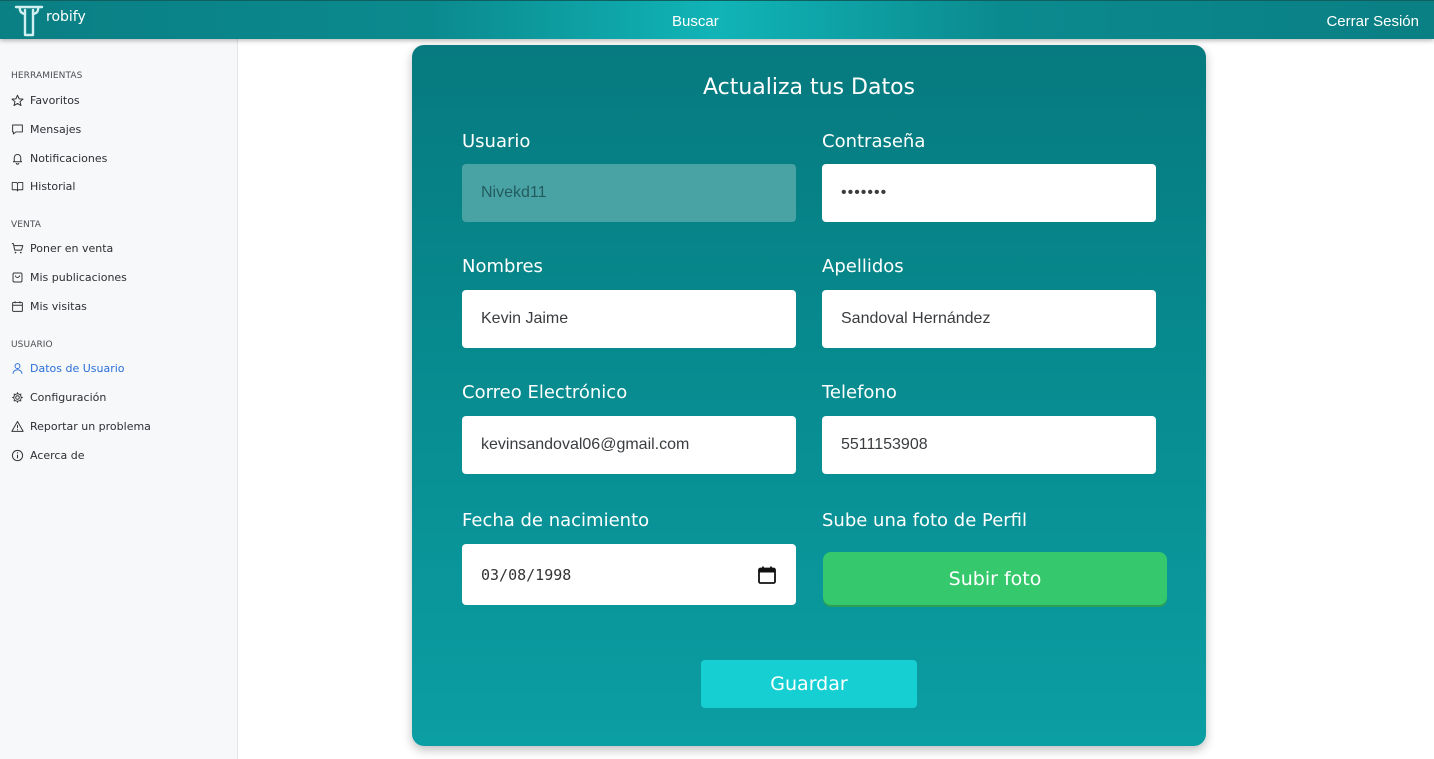  What do you see at coordinates (69, 158) in the screenshot?
I see `sidebar-item-label: Notificaciones` at bounding box center [69, 158].